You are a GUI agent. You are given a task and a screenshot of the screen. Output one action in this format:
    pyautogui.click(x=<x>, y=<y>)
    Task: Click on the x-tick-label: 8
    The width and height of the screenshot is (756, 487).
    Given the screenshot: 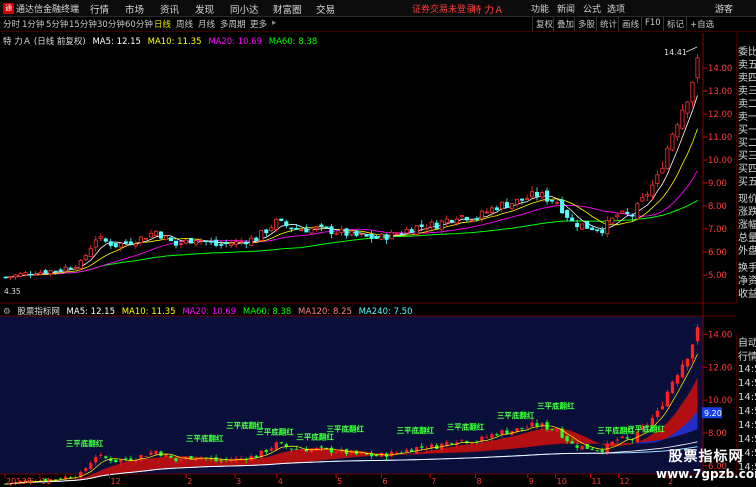 What is the action you would take?
    pyautogui.click(x=478, y=481)
    